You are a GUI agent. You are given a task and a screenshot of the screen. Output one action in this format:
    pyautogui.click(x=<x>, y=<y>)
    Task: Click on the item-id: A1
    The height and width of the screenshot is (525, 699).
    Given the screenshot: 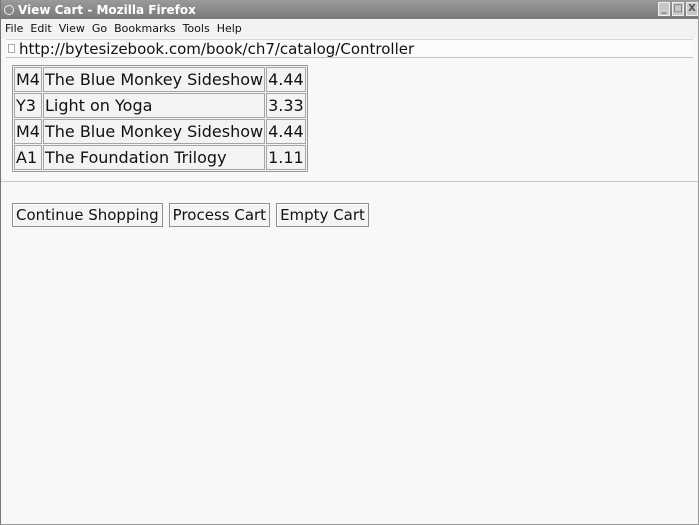 What is the action you would take?
    pyautogui.click(x=28, y=157)
    